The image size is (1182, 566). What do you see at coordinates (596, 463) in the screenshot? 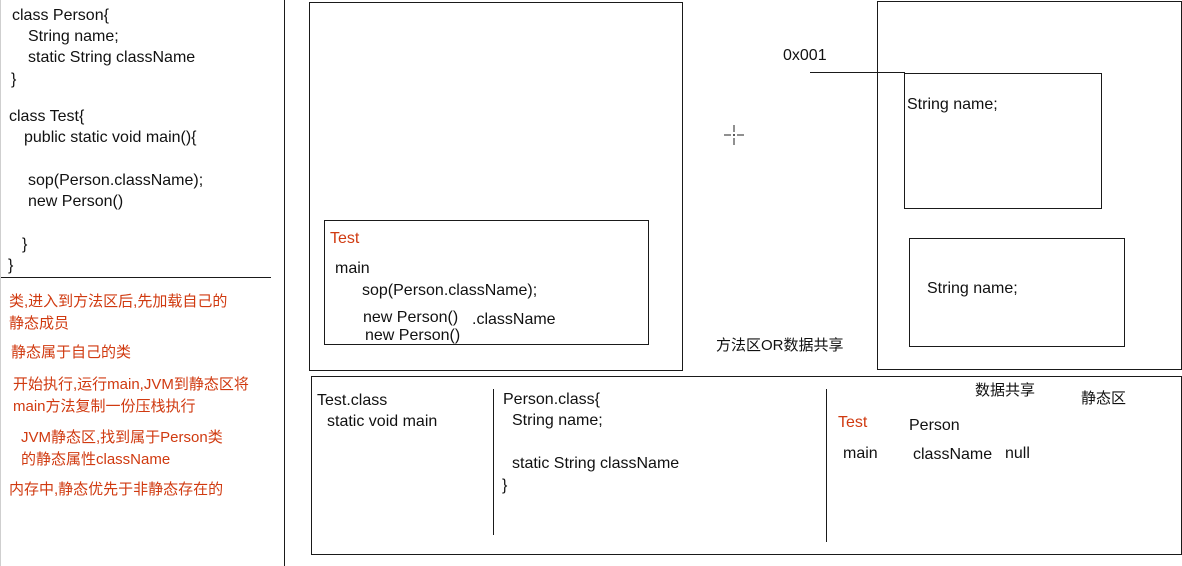
I see `person-class-static-field: static String className` at bounding box center [596, 463].